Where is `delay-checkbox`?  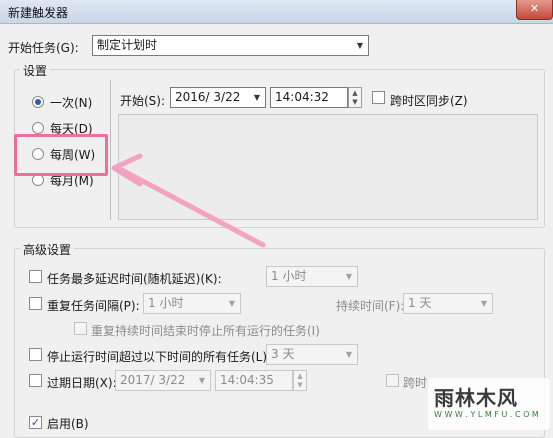 delay-checkbox is located at coordinates (35, 276).